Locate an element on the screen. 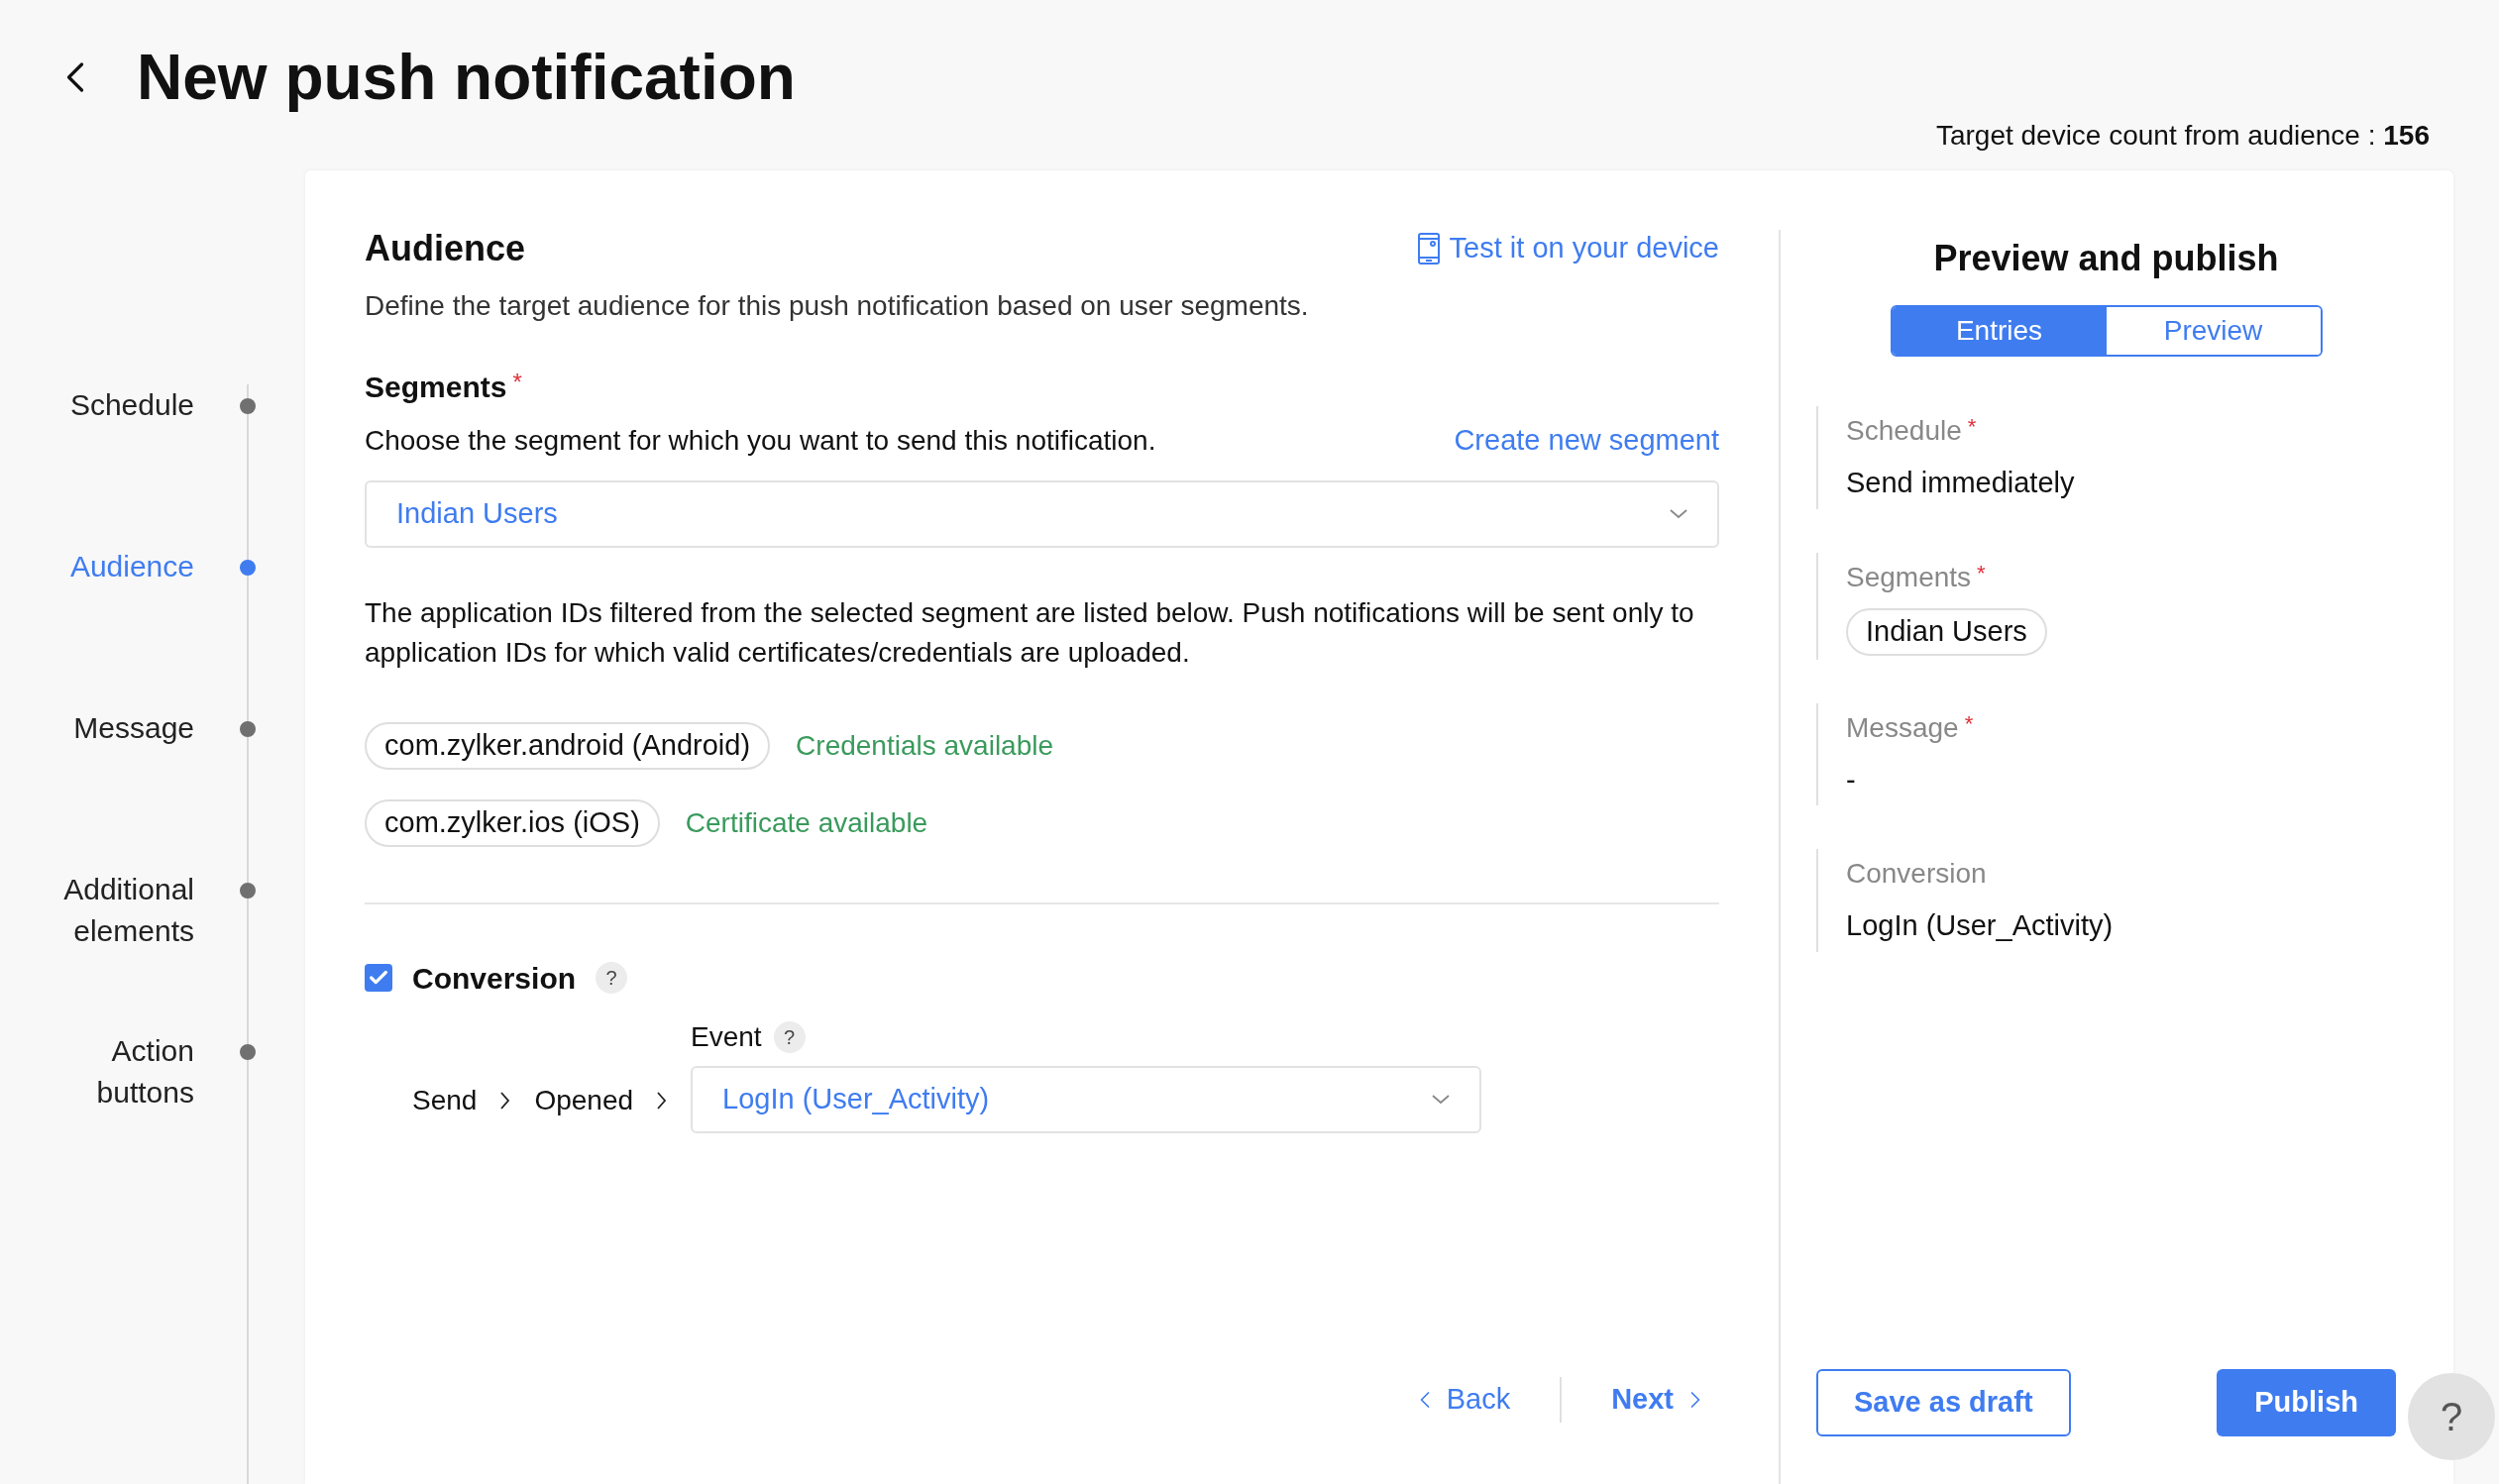  event-dropdown: LogIn (User_Activity) is located at coordinates (1087, 1099).